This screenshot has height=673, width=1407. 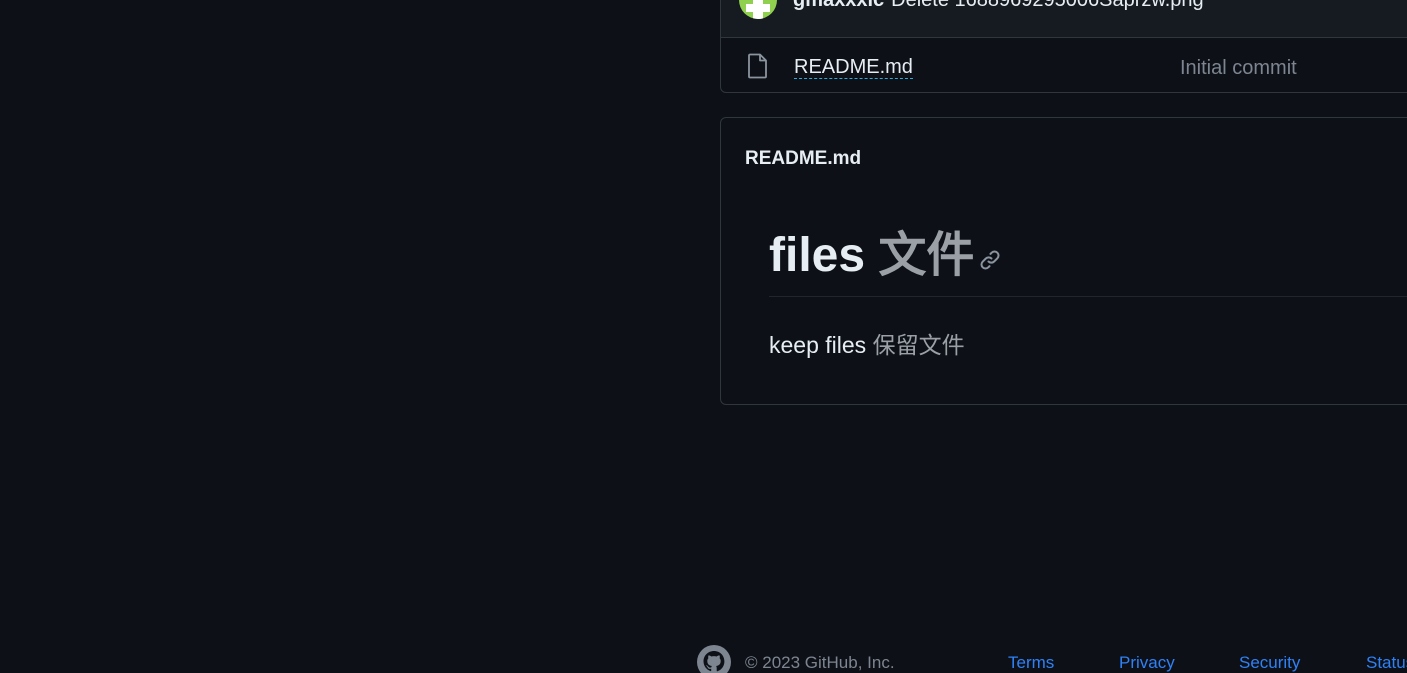 I want to click on github-logo-icon, so click(x=714, y=658).